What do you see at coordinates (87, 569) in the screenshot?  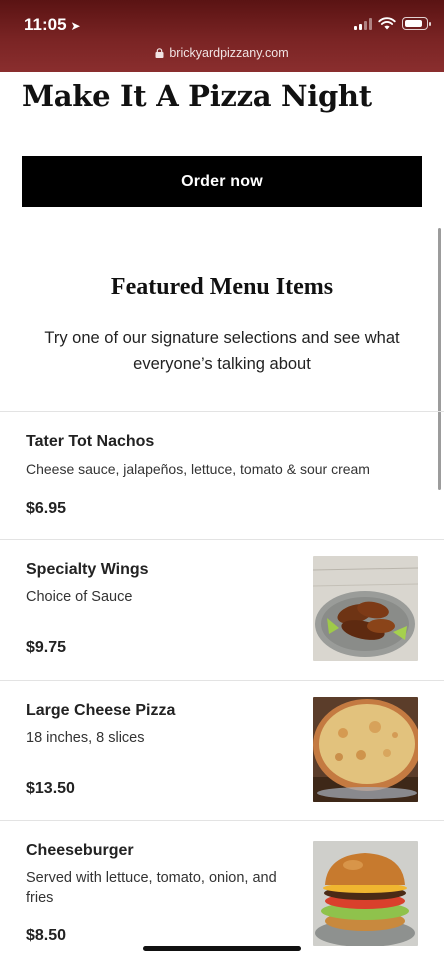 I see `menu-item-name: Specialty Wings` at bounding box center [87, 569].